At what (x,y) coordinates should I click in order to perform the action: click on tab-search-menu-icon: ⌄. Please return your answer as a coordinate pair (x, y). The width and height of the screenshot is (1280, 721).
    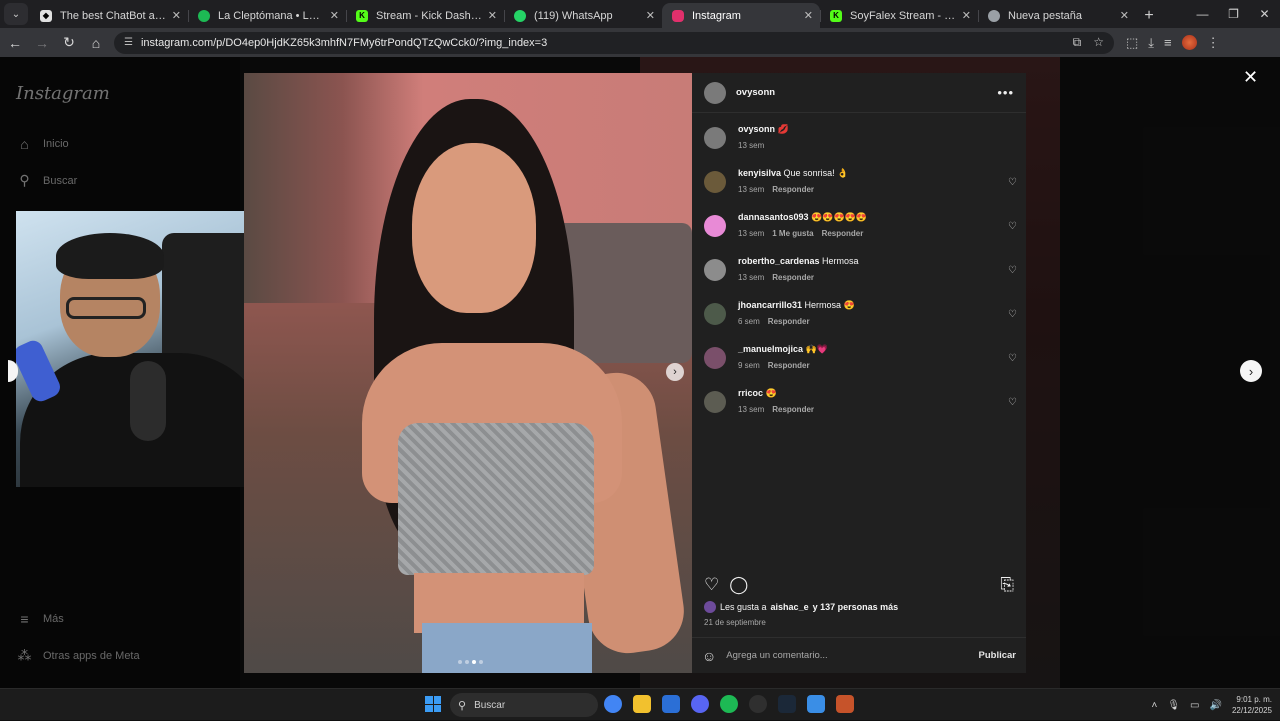
    Looking at the image, I should click on (16, 14).